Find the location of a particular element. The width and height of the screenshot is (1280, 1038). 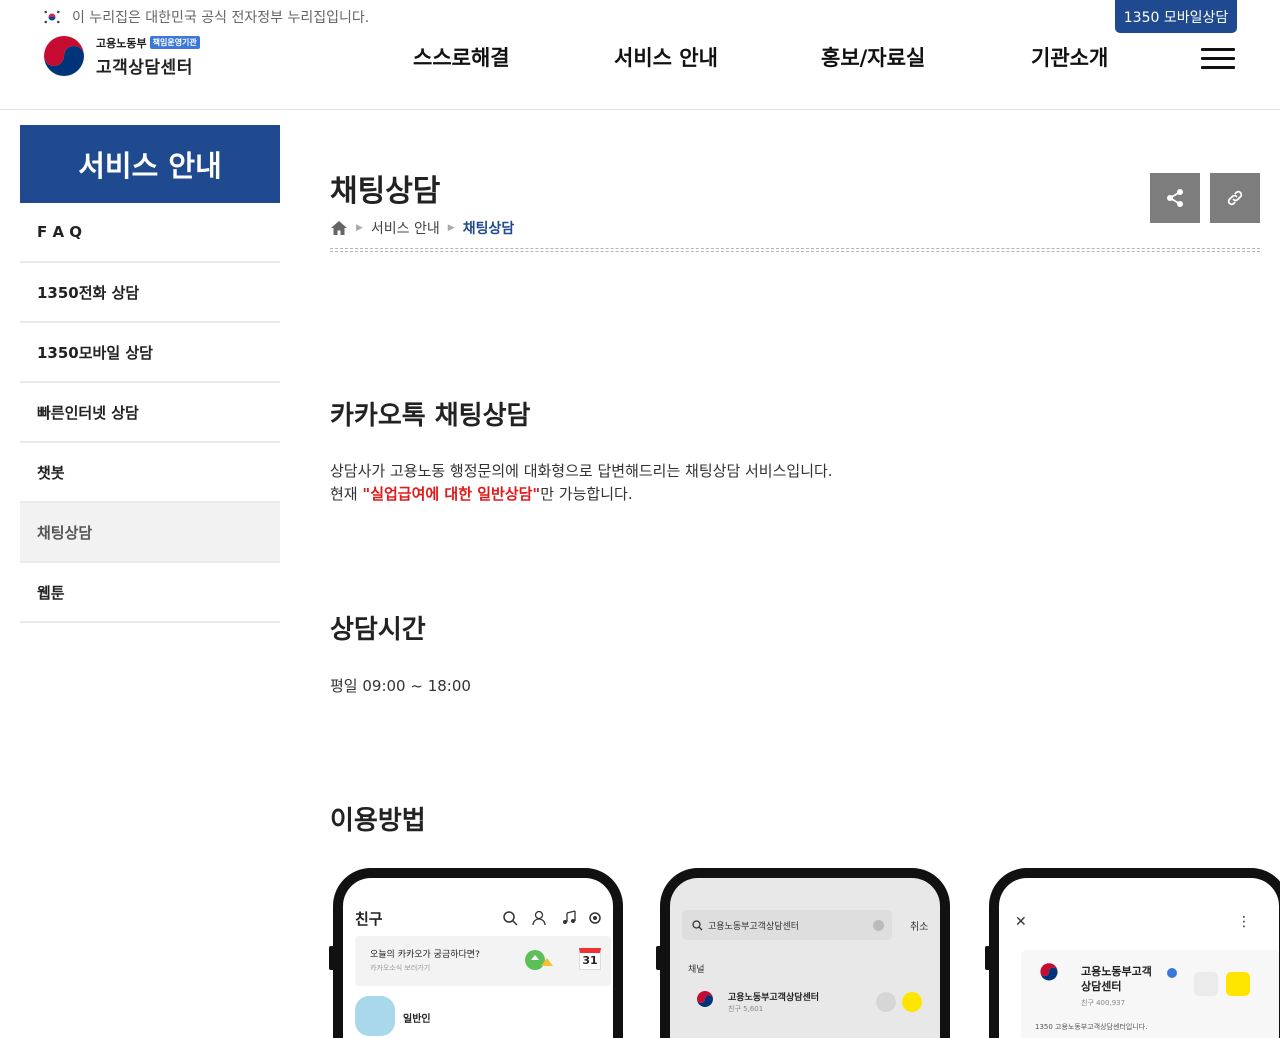

nav-item-self-solve: 스스로해결 is located at coordinates (461, 57).